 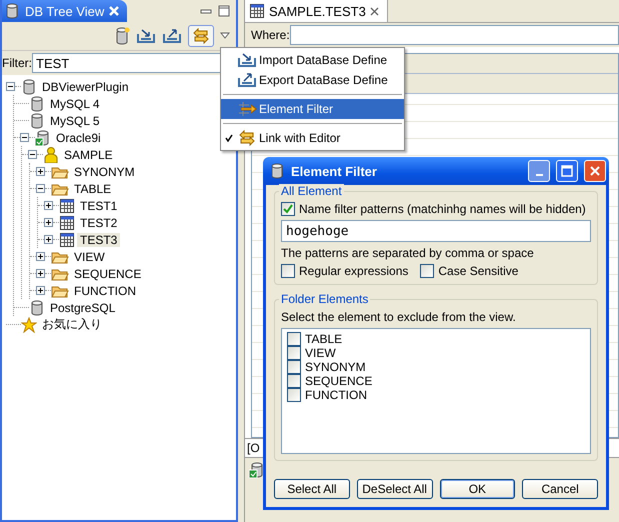 I want to click on checkbox-label: SEQUENCE, so click(x=338, y=381).